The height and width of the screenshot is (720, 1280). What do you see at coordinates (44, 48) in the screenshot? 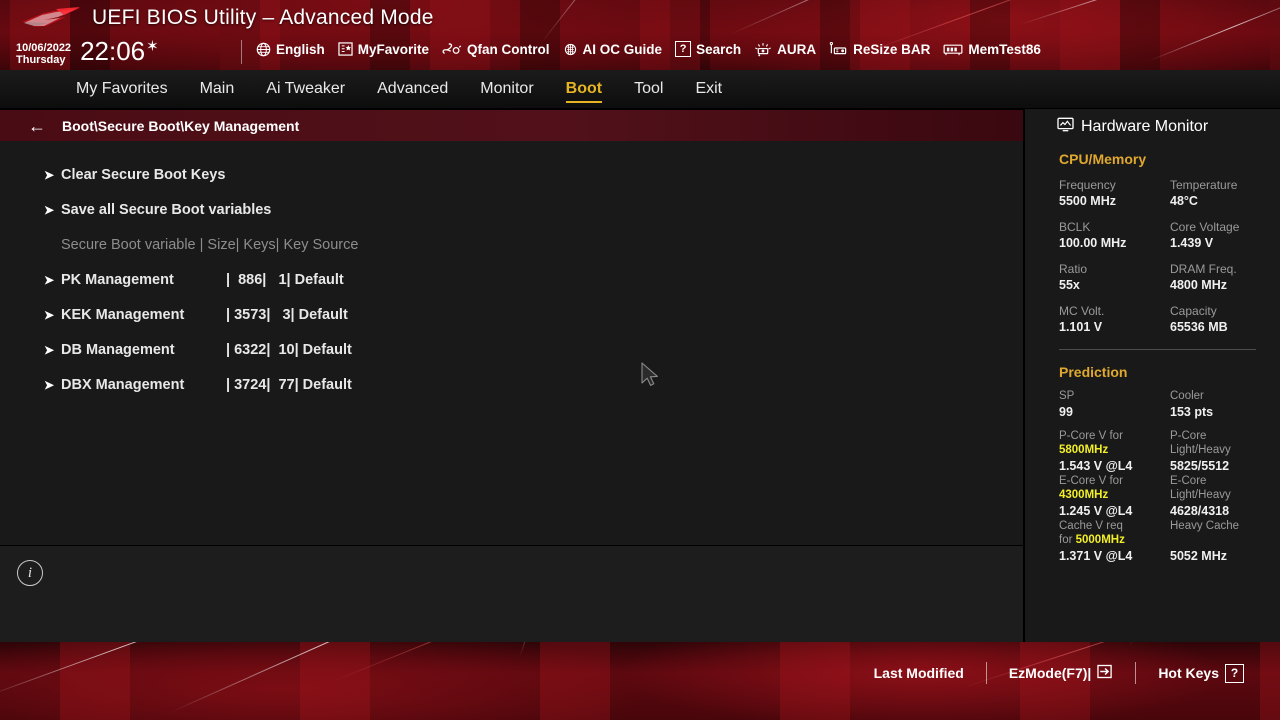
I see `date-text: 10/06/2022` at bounding box center [44, 48].